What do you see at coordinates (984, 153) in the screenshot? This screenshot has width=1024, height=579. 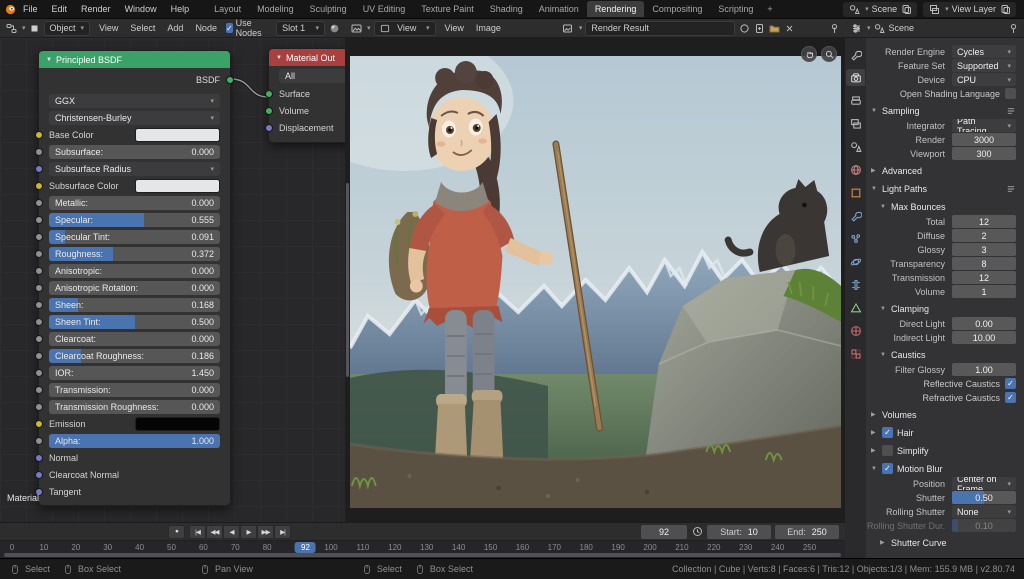 I see `value-viewport: 300` at bounding box center [984, 153].